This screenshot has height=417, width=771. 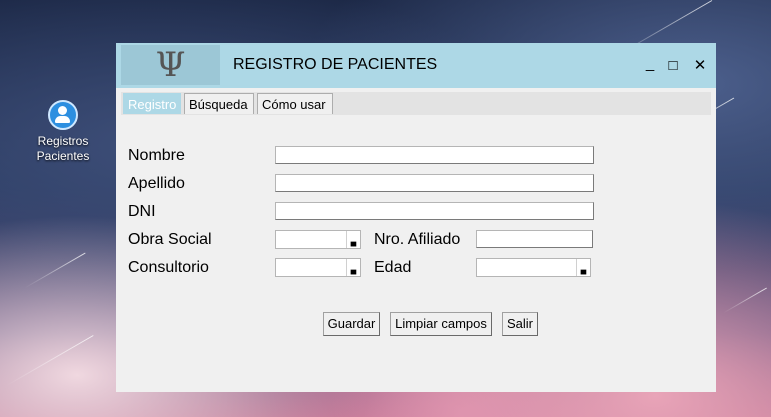 I want to click on obra-social-select: ▄, so click(x=318, y=239).